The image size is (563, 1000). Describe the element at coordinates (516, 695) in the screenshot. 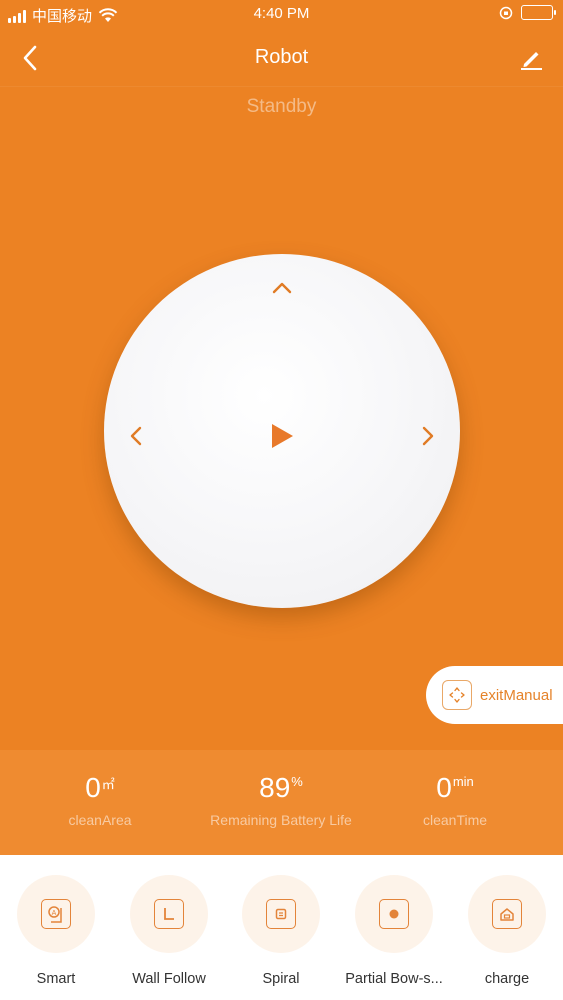

I see `exit-manual-label: exitManual` at that location.